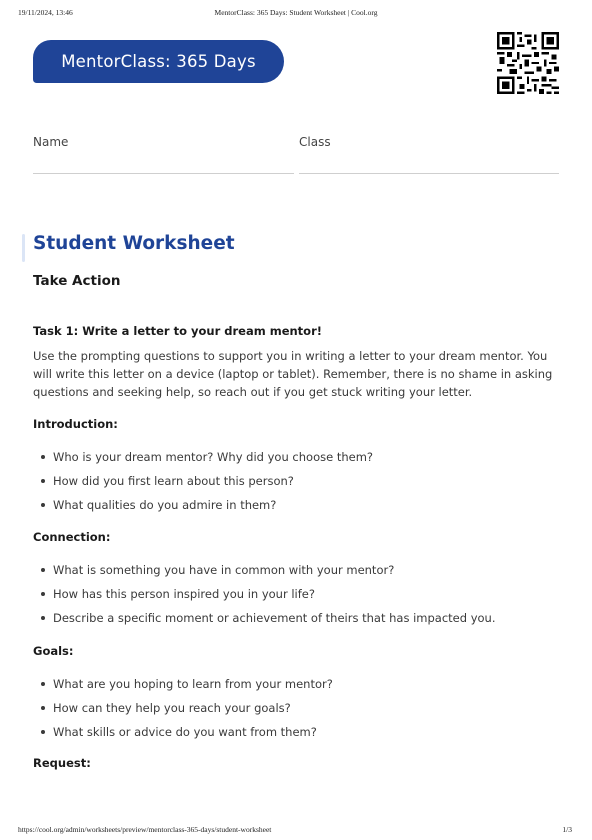 The height and width of the screenshot is (840, 592). Describe the element at coordinates (51, 142) in the screenshot. I see `name-field-label: Name` at that location.